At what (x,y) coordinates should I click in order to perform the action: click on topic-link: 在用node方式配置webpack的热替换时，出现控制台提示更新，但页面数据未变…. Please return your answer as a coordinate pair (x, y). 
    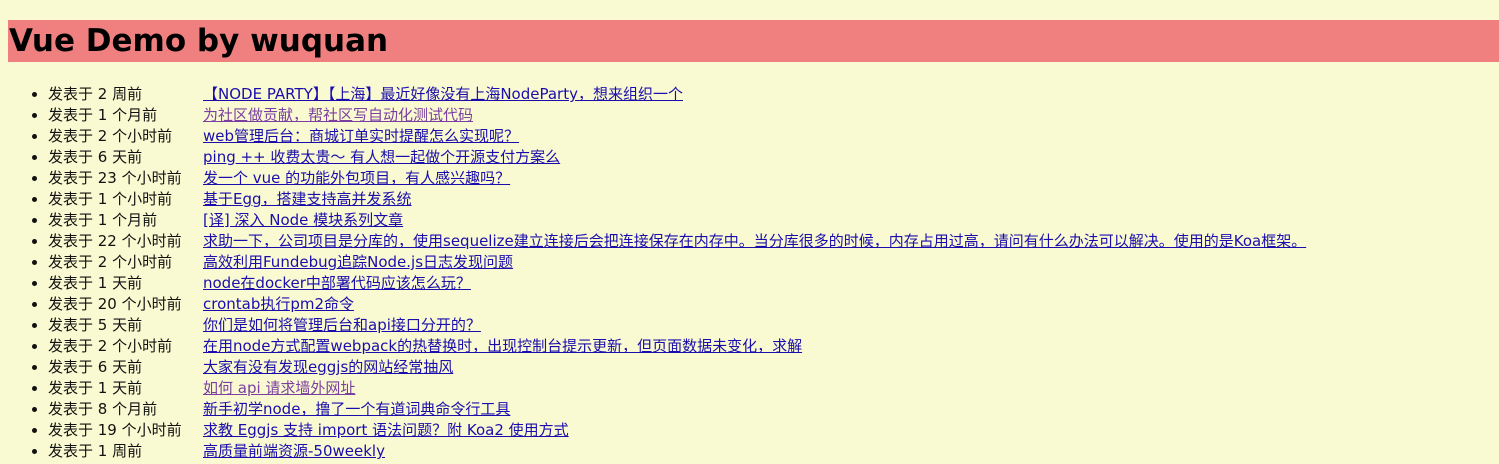
    Looking at the image, I should click on (502, 346).